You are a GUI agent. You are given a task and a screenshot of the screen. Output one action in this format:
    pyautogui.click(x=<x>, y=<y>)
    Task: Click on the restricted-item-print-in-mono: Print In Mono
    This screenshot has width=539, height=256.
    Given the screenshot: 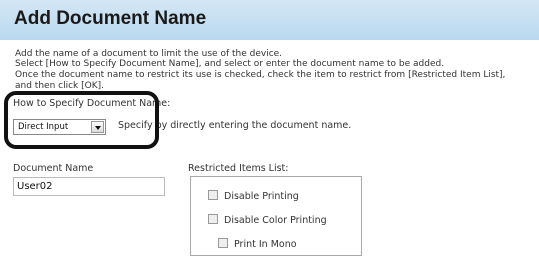 What is the action you would take?
    pyautogui.click(x=257, y=244)
    